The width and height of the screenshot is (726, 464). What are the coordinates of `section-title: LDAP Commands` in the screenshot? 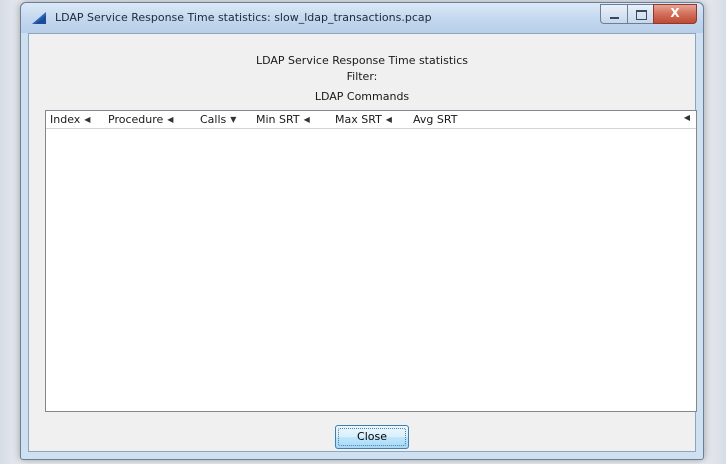 It's located at (362, 96).